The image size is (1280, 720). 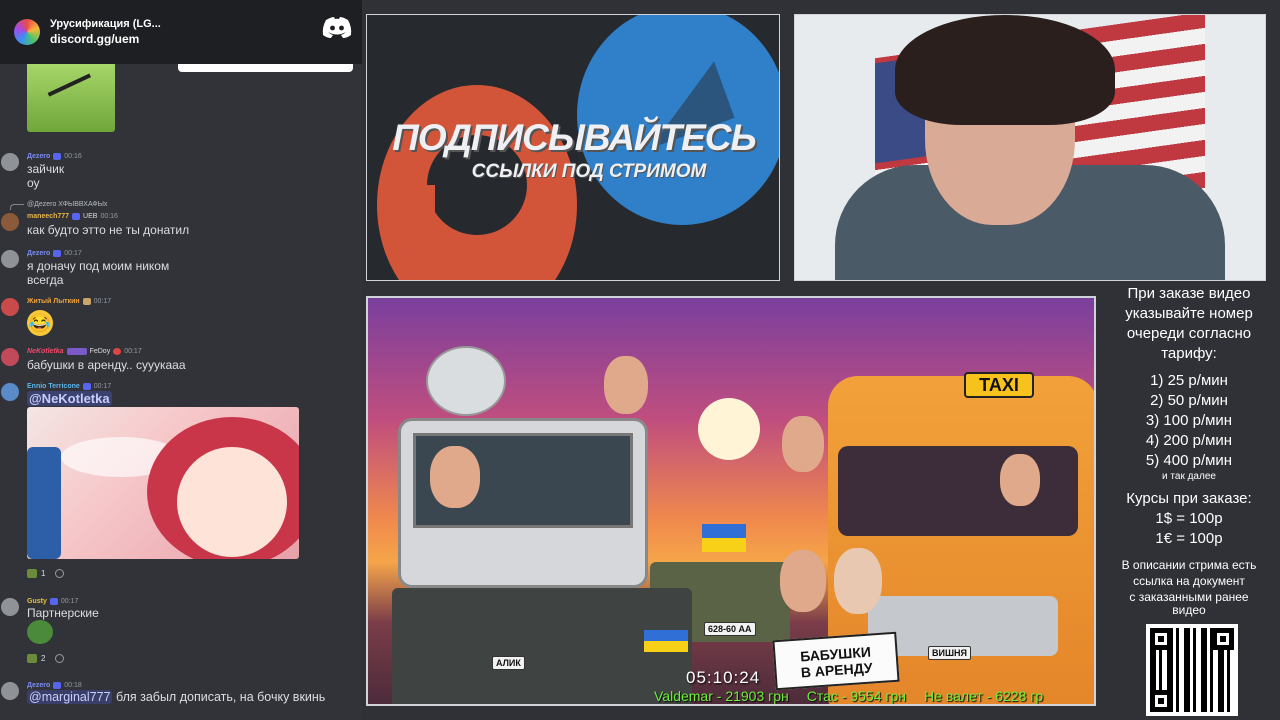 What do you see at coordinates (666, 641) in the screenshot?
I see `ukraine-flag` at bounding box center [666, 641].